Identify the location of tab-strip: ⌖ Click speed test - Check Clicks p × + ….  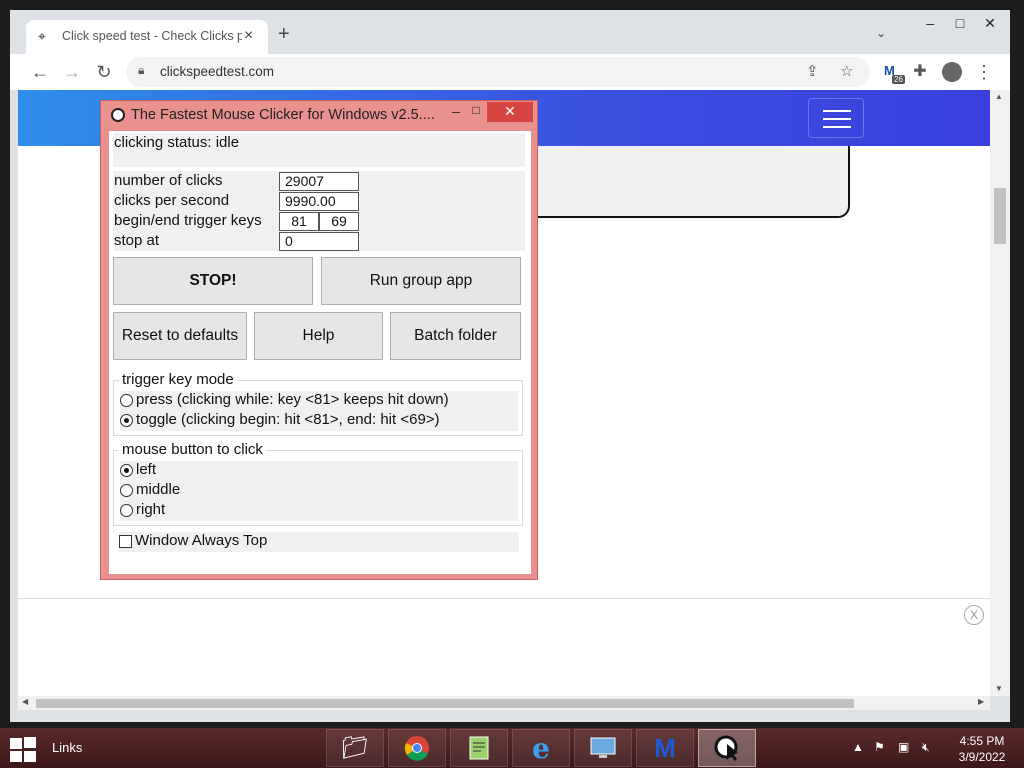
(510, 32).